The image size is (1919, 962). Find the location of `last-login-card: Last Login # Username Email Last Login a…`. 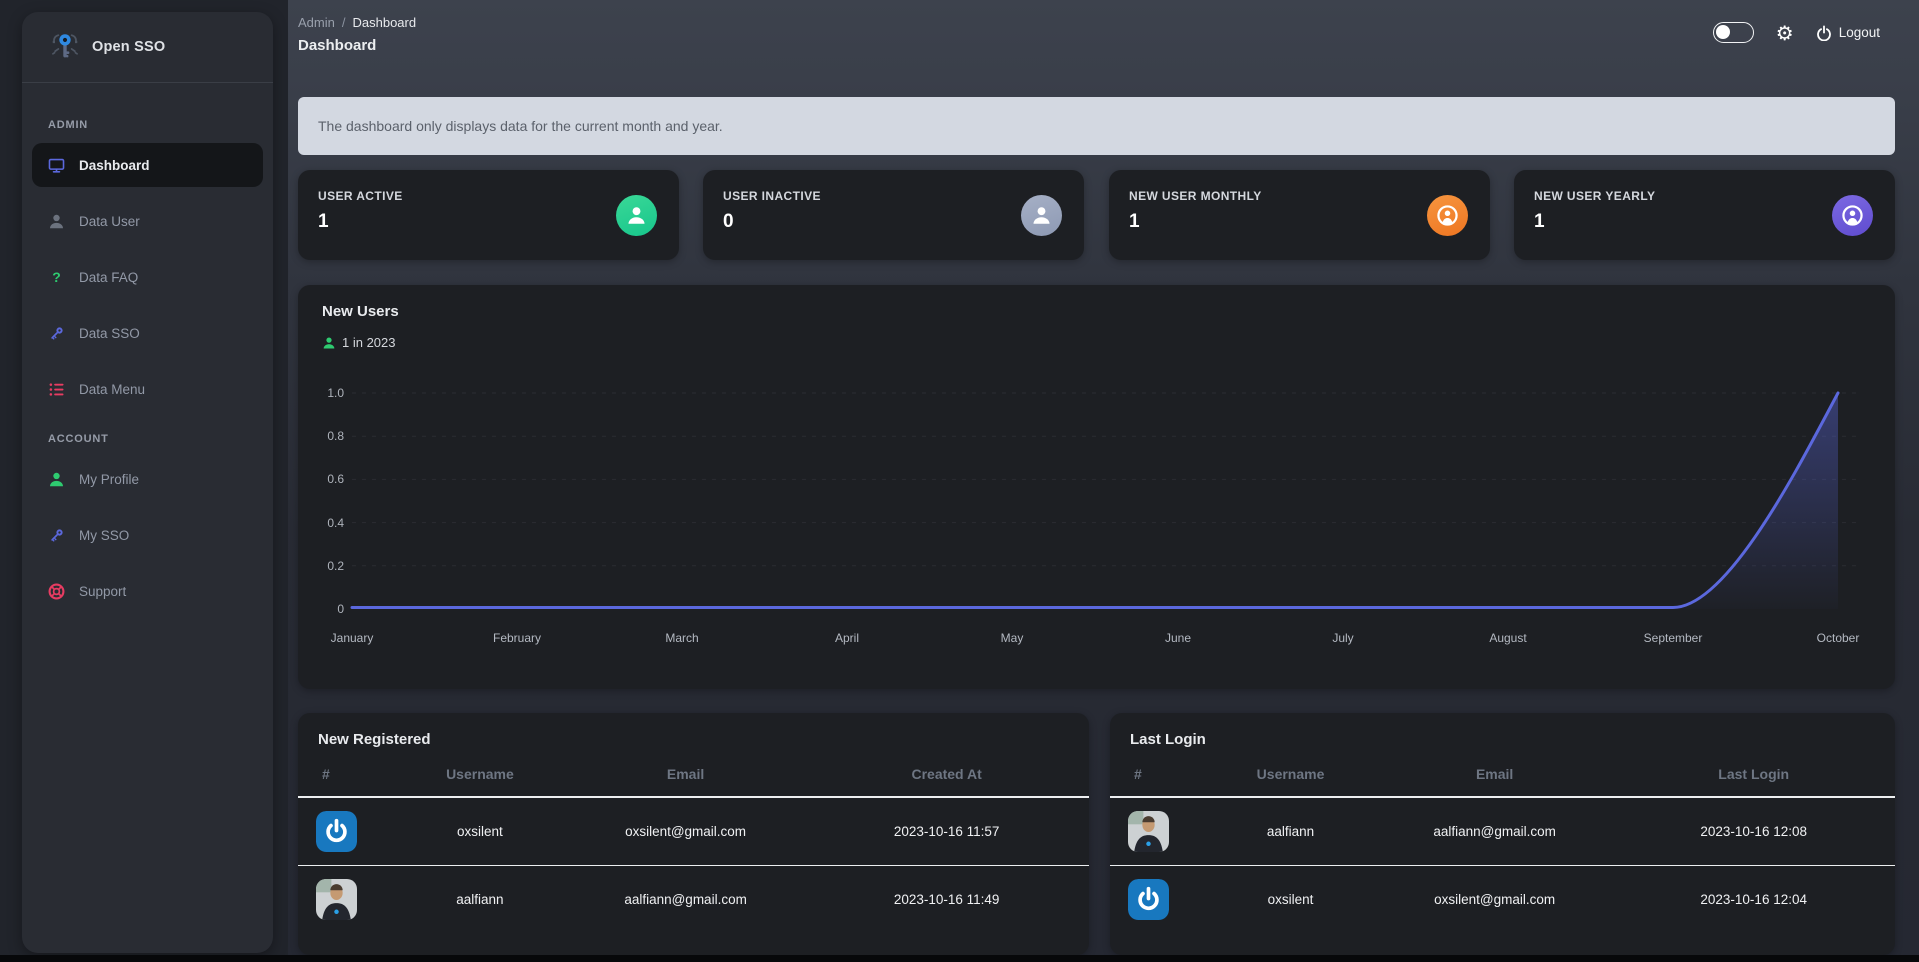

last-login-card: Last Login # Username Email Last Login a… is located at coordinates (1502, 834).